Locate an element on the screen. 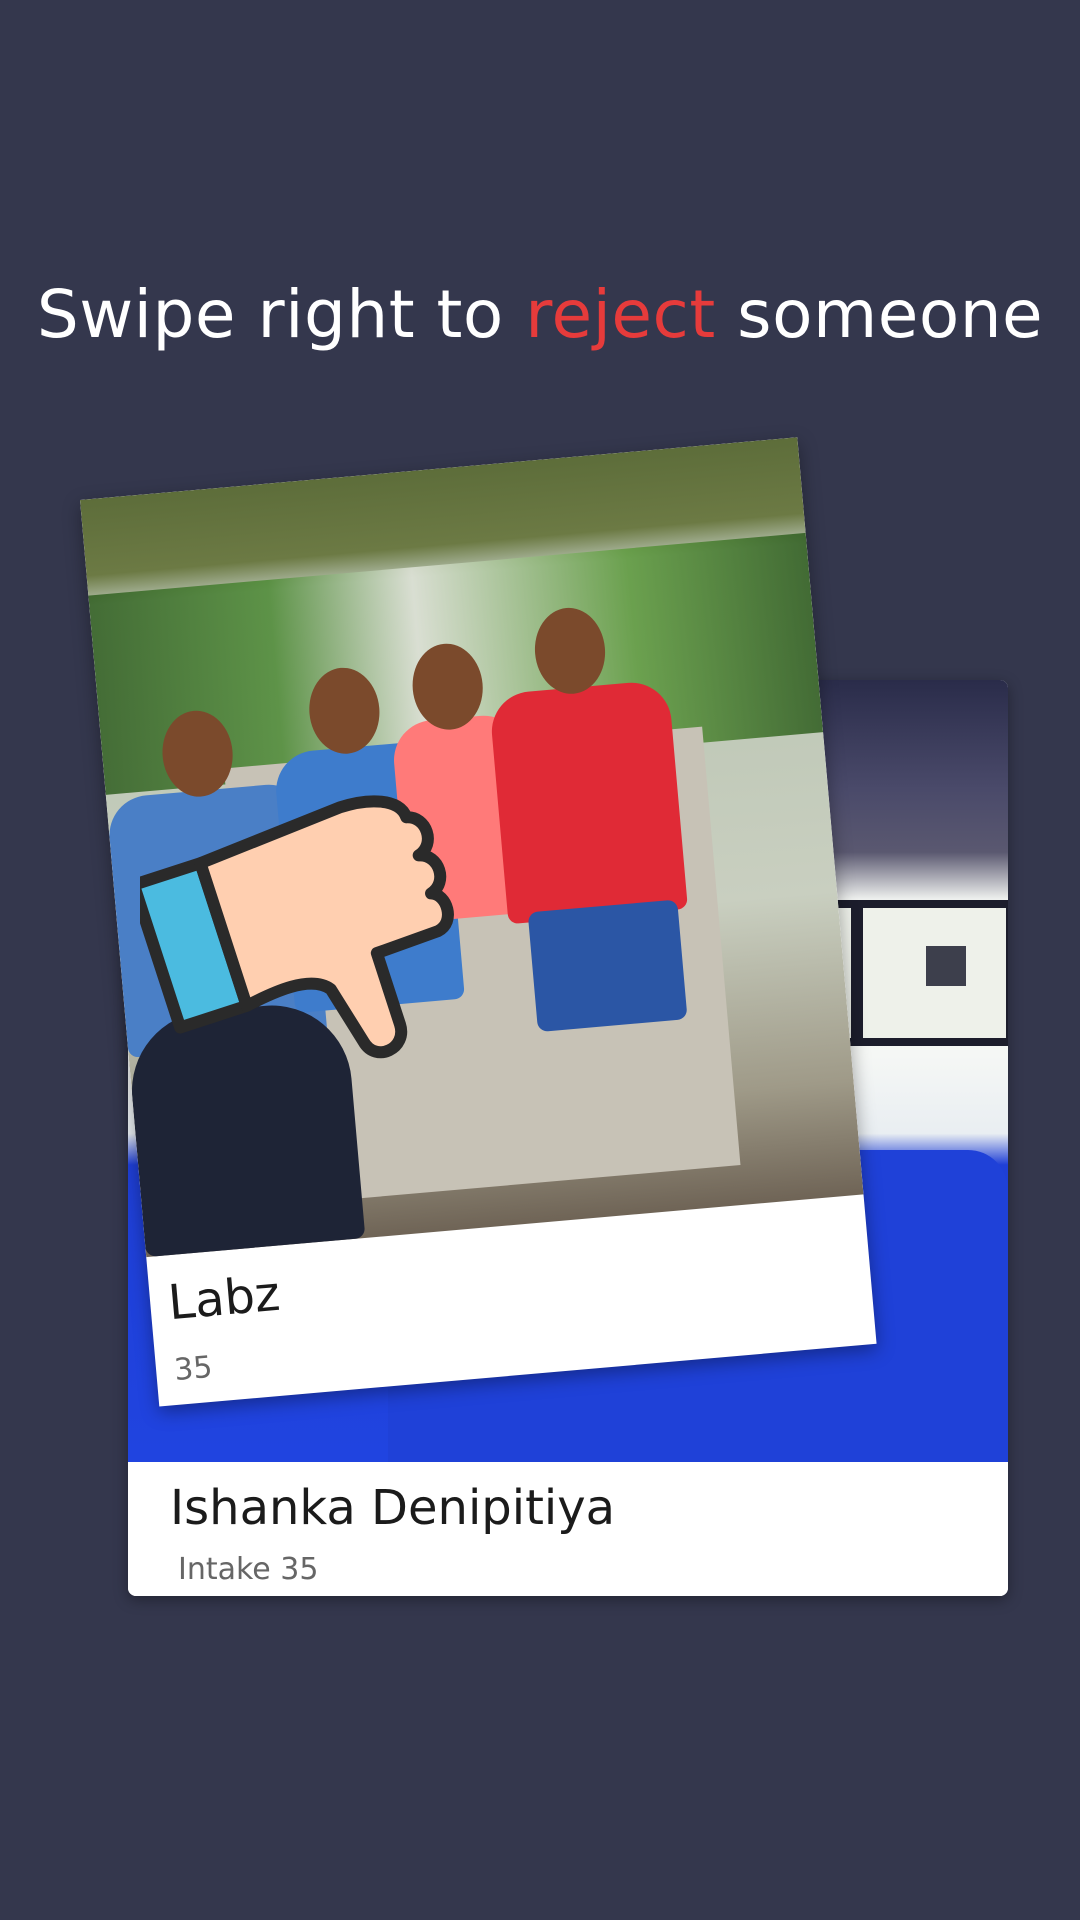 This screenshot has height=1920, width=1080. profile-name-back: Ishanka Denipitiya is located at coordinates (393, 1508).